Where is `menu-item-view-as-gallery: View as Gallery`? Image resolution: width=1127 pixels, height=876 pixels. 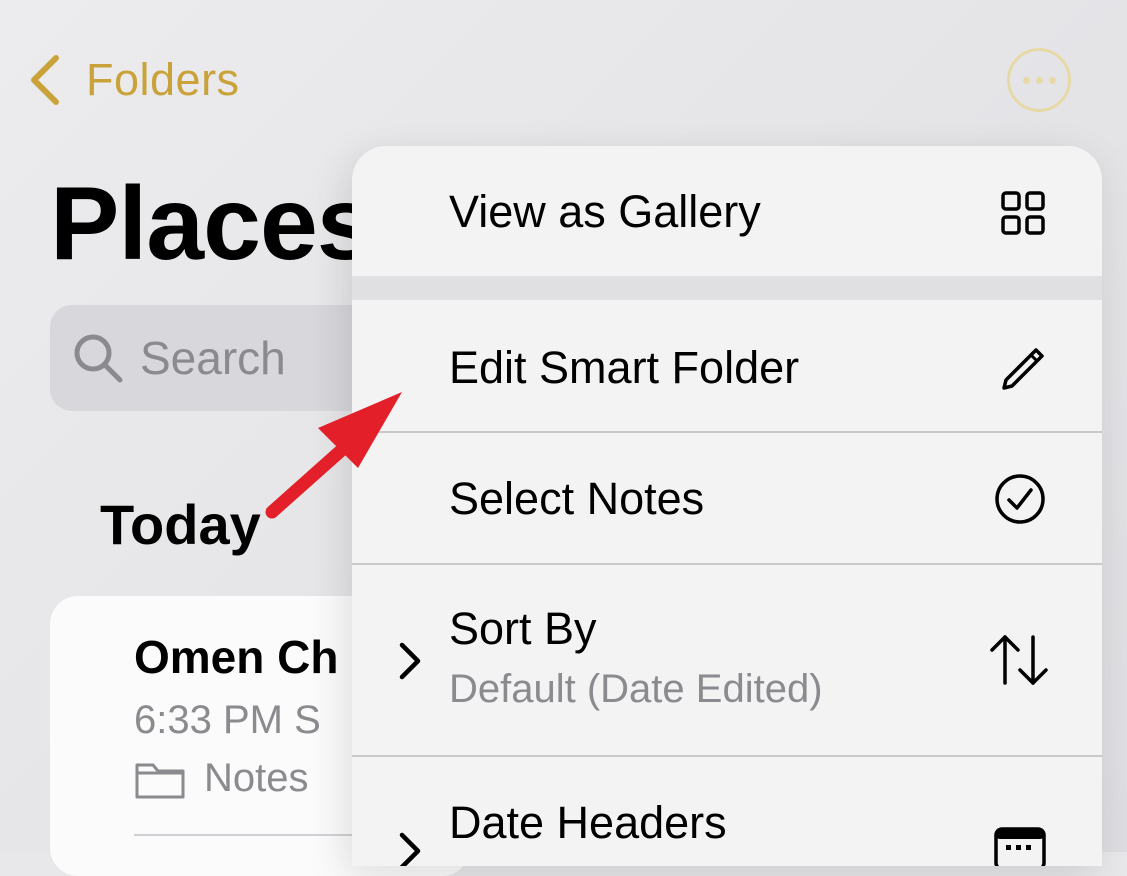
menu-item-view-as-gallery: View as Gallery is located at coordinates (727, 211).